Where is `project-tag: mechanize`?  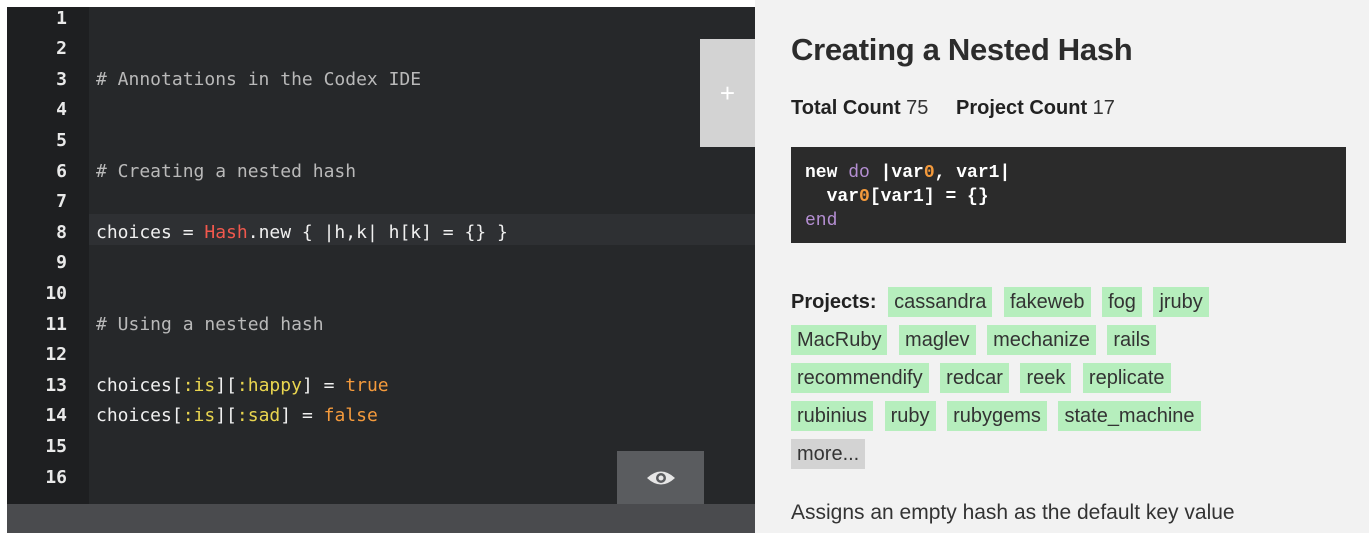
project-tag: mechanize is located at coordinates (1041, 340).